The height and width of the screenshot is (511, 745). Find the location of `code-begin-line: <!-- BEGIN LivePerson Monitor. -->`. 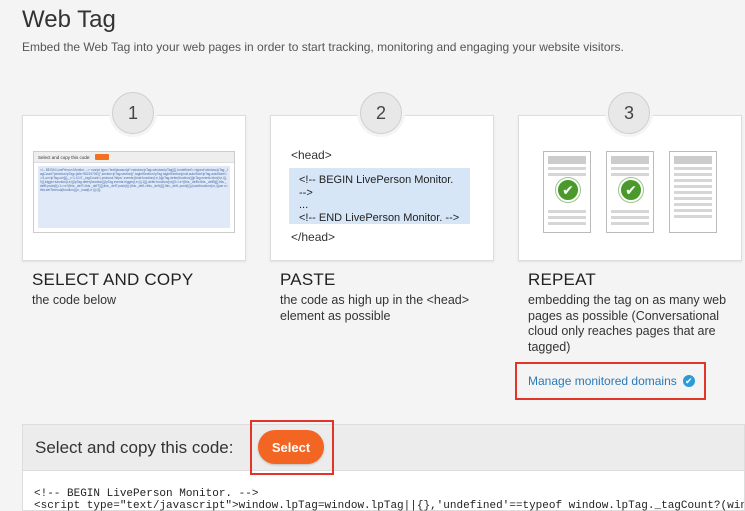

code-begin-line: <!-- BEGIN LivePerson Monitor. --> is located at coordinates (376, 186).